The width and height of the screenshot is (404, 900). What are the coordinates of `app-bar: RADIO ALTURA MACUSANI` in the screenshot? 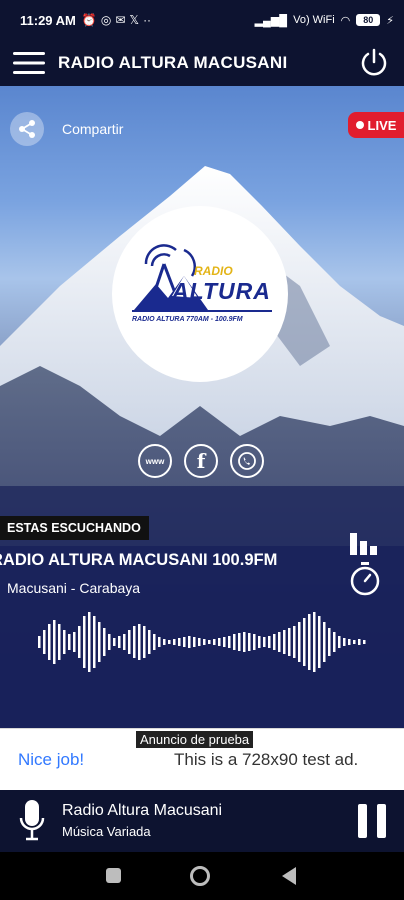 It's located at (202, 63).